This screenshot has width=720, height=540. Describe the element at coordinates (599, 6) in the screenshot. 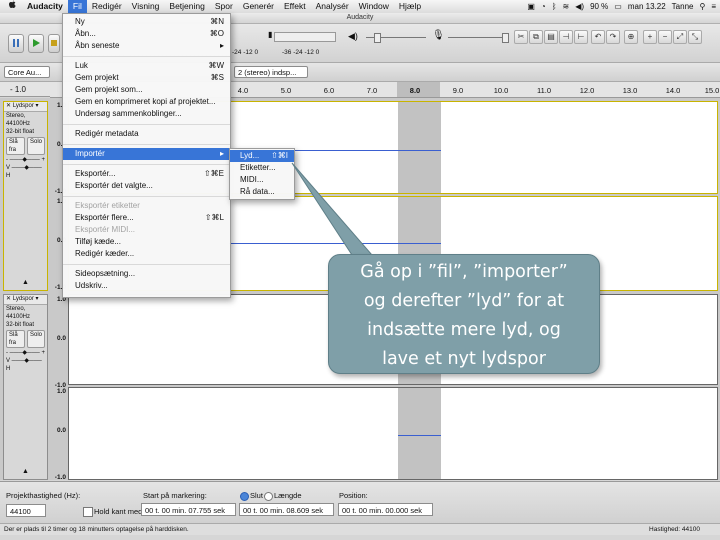

I see `battery-percent: 90 %` at that location.